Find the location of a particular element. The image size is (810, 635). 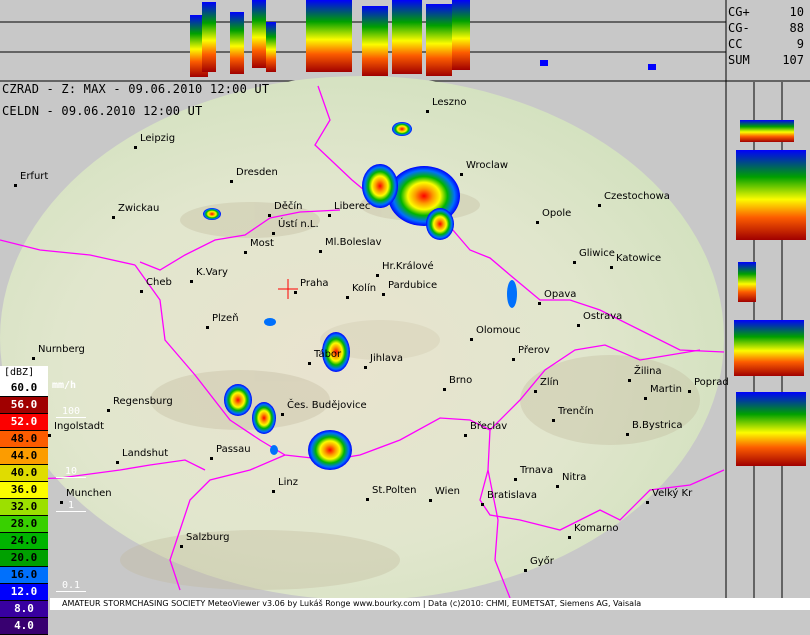

stat-label: CC is located at coordinates (735, 44).